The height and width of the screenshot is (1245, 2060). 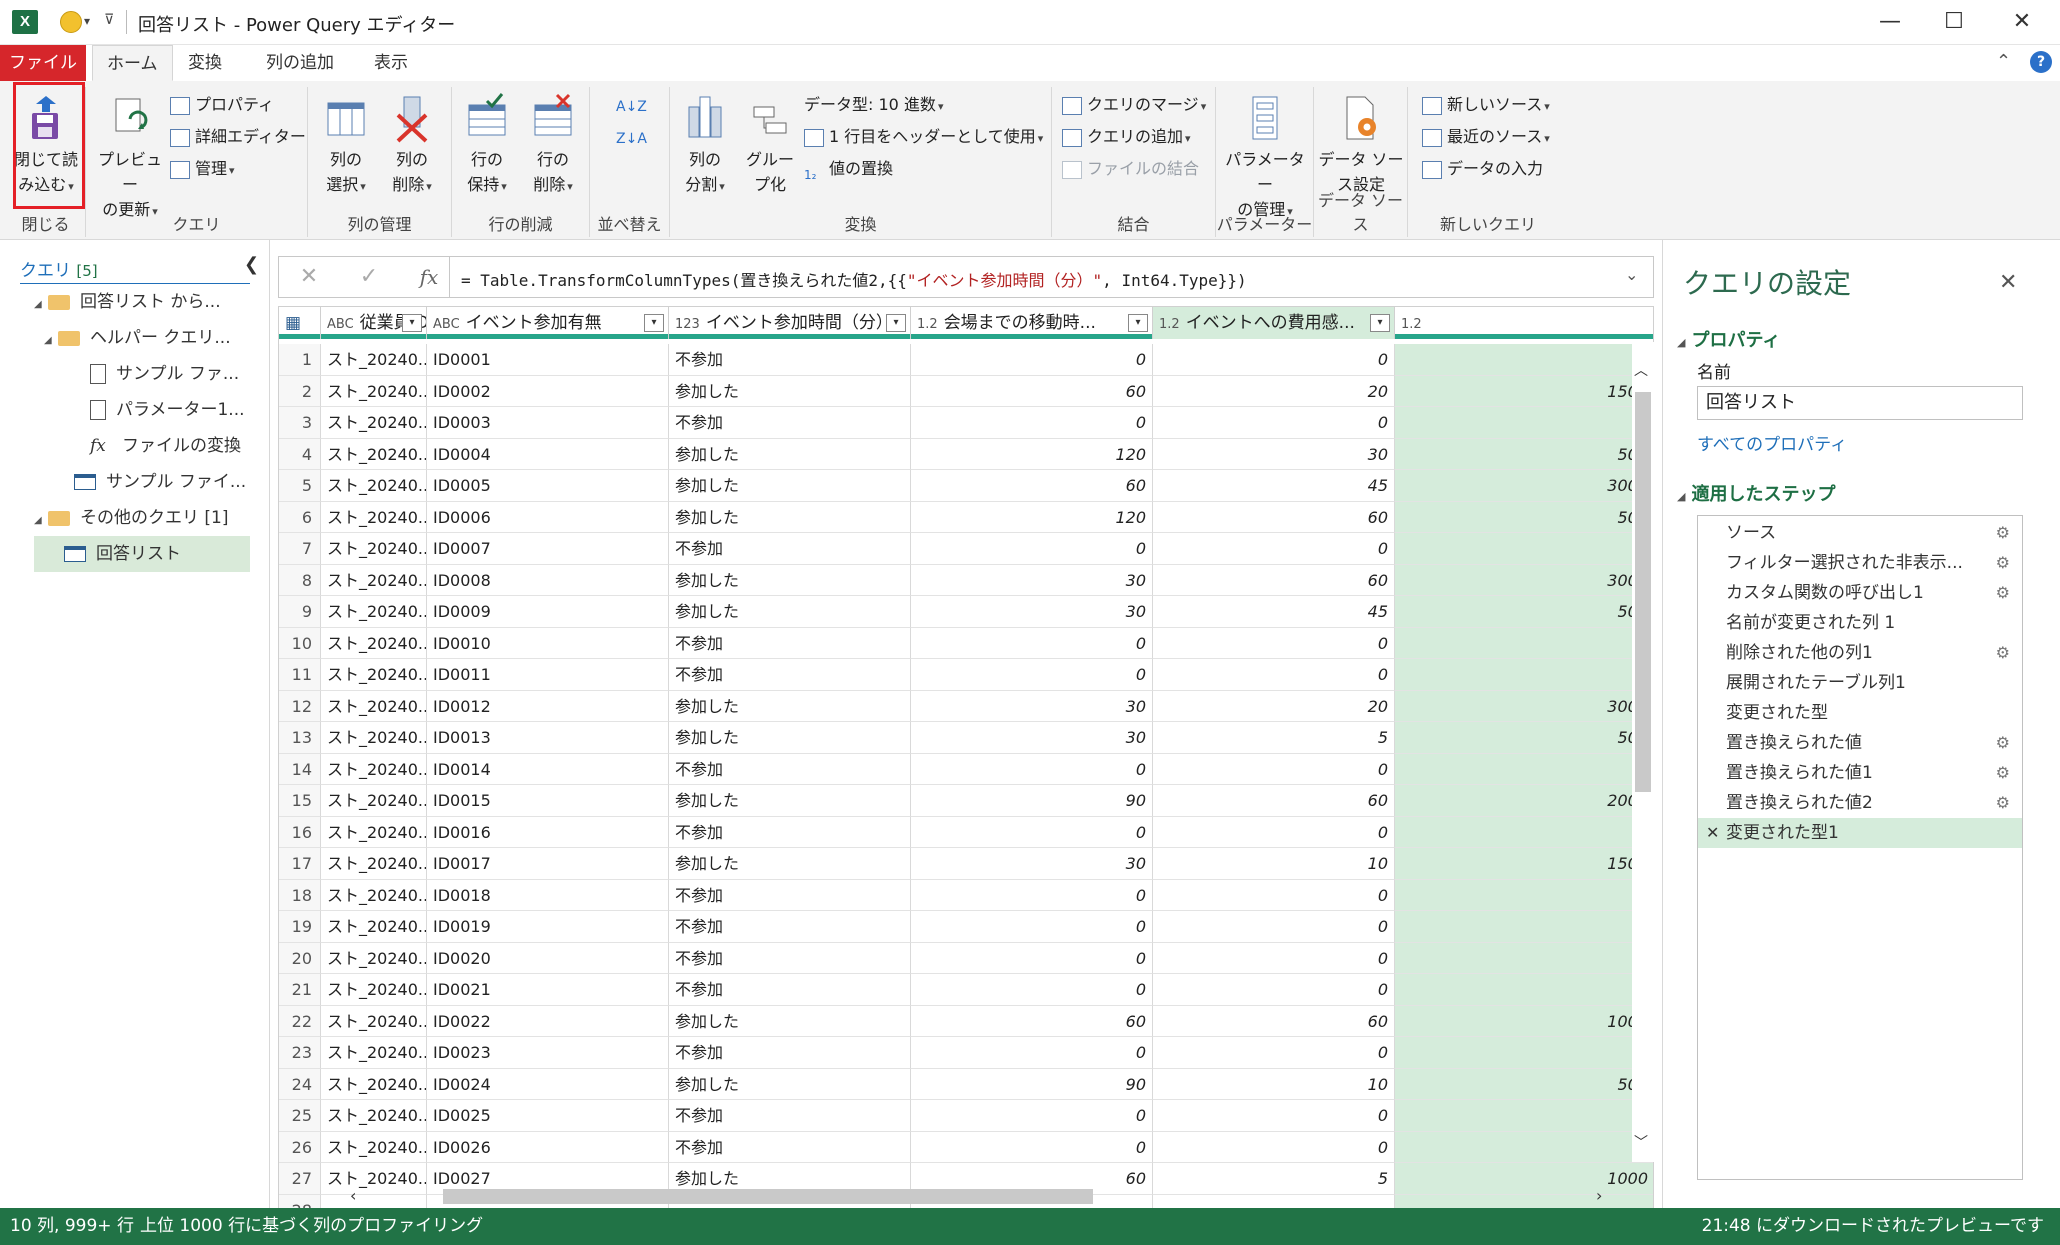 I want to click on table-cell: ID0008, so click(x=548, y=580).